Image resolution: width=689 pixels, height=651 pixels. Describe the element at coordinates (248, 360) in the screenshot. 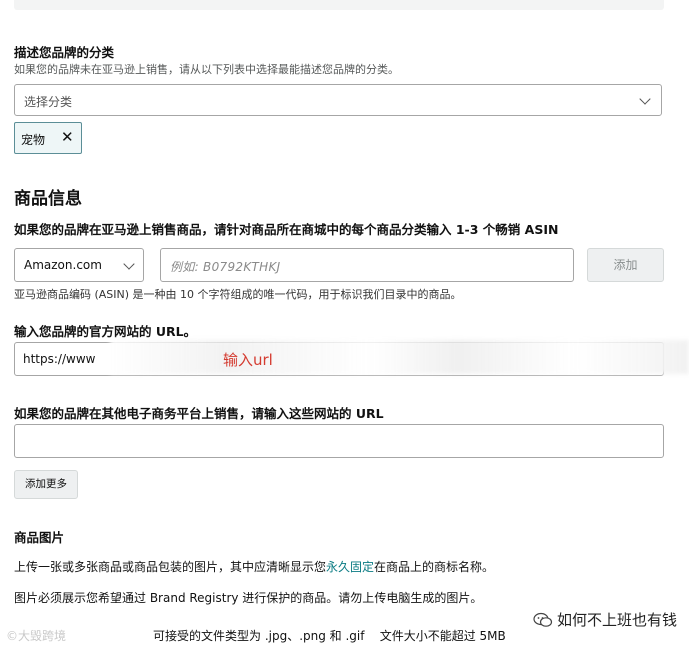

I see `annotation-text: 输入url` at that location.